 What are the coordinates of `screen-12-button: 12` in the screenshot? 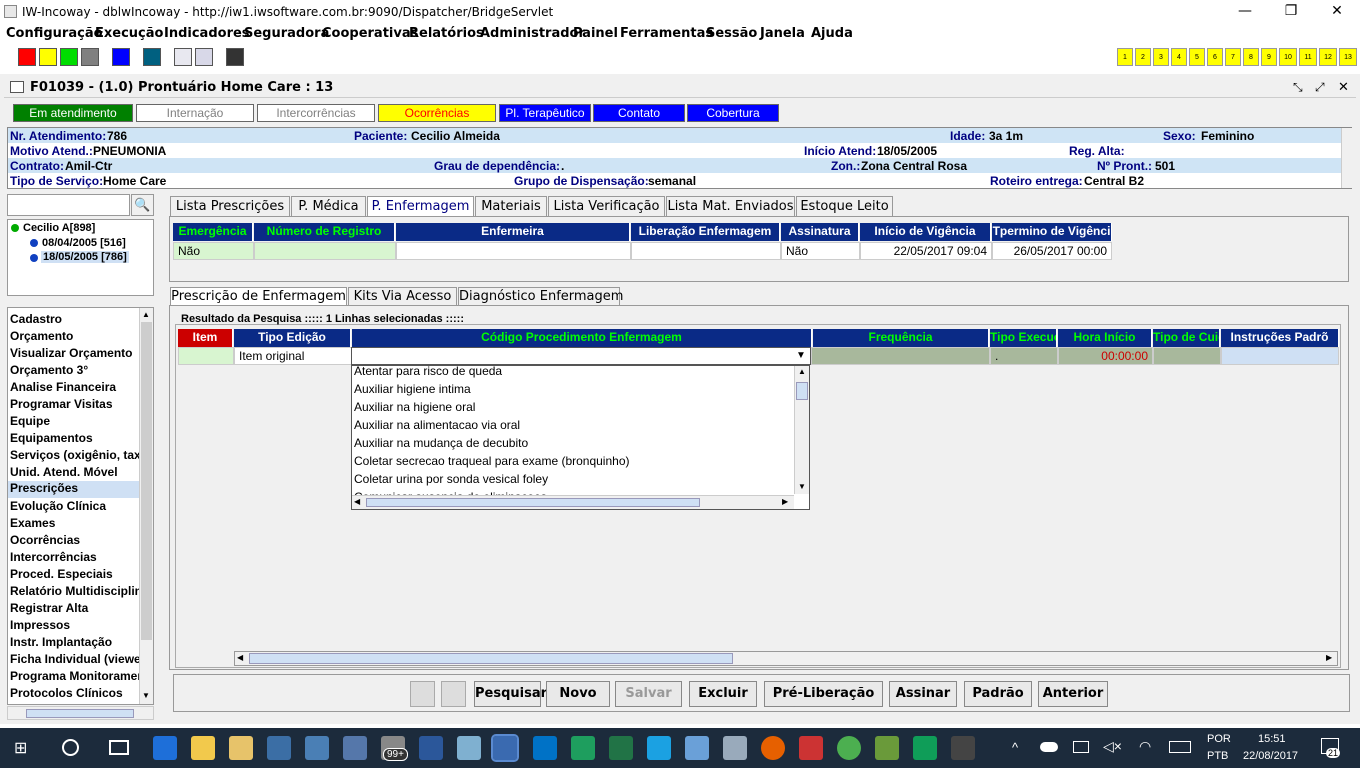 It's located at (1328, 57).